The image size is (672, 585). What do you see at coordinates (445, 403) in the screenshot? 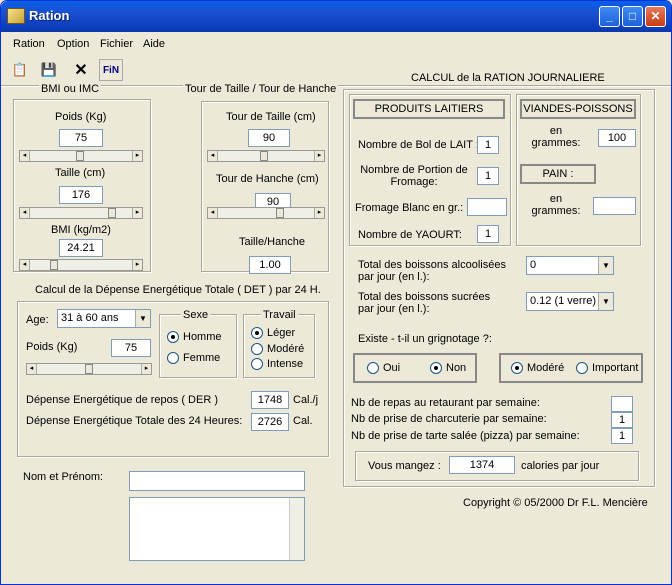
I see `restaurant-label: Nb de repas au retaurant par semaine:` at bounding box center [445, 403].